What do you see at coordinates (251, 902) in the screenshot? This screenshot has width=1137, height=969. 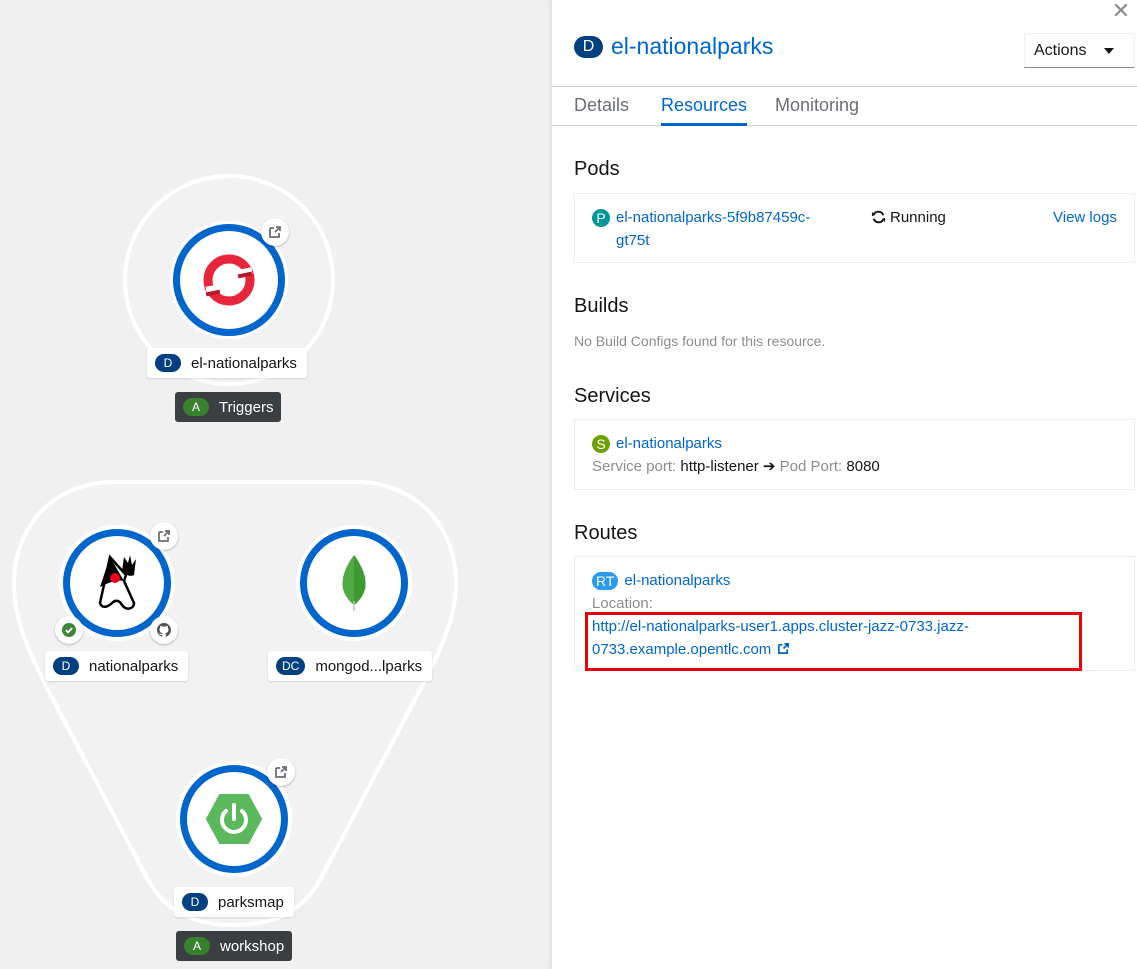 I see `node-name: parksmap` at bounding box center [251, 902].